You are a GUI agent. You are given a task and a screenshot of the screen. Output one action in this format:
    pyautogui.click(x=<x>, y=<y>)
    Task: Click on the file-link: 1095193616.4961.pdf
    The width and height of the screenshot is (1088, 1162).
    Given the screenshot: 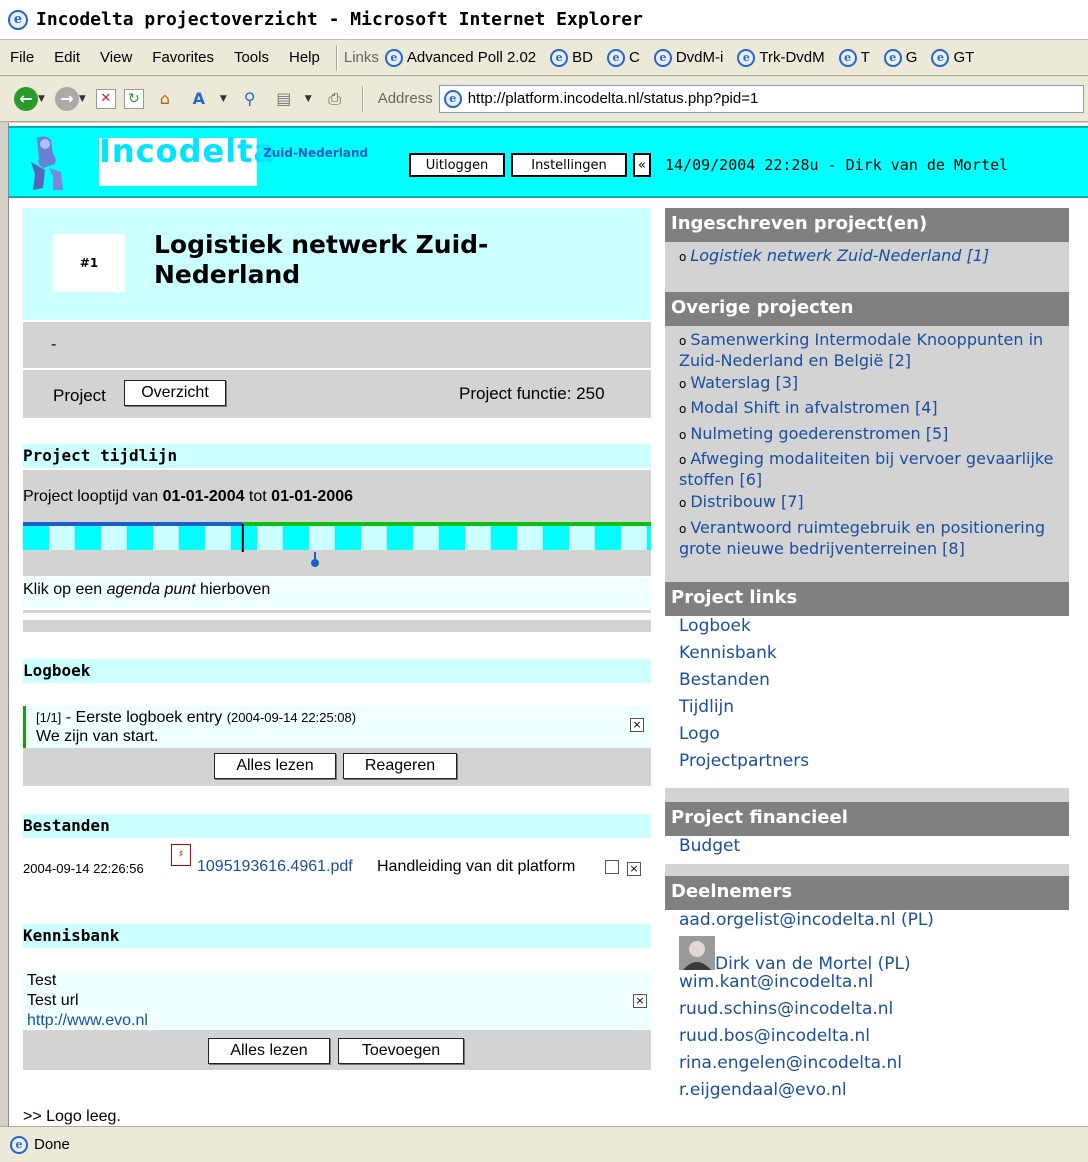 What is the action you would take?
    pyautogui.click(x=275, y=867)
    